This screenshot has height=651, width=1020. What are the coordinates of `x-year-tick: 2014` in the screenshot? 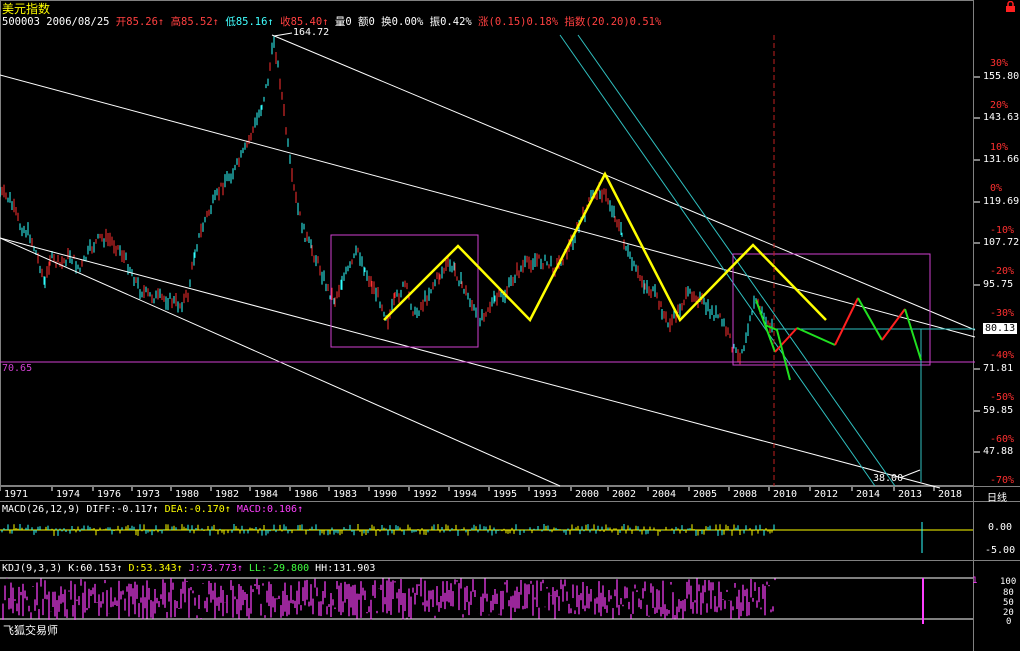 It's located at (868, 494).